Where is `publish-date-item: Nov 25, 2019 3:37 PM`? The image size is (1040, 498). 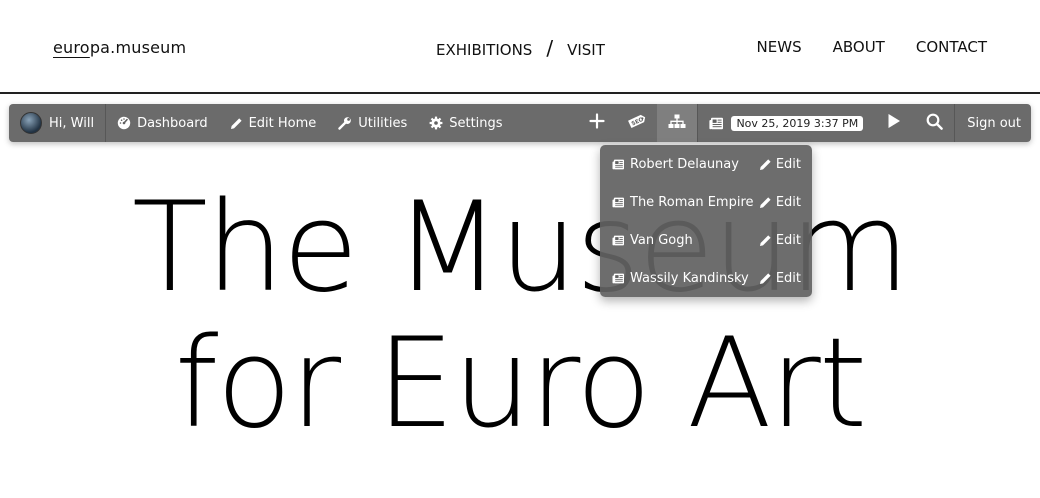 publish-date-item: Nov 25, 2019 3:37 PM is located at coordinates (786, 123).